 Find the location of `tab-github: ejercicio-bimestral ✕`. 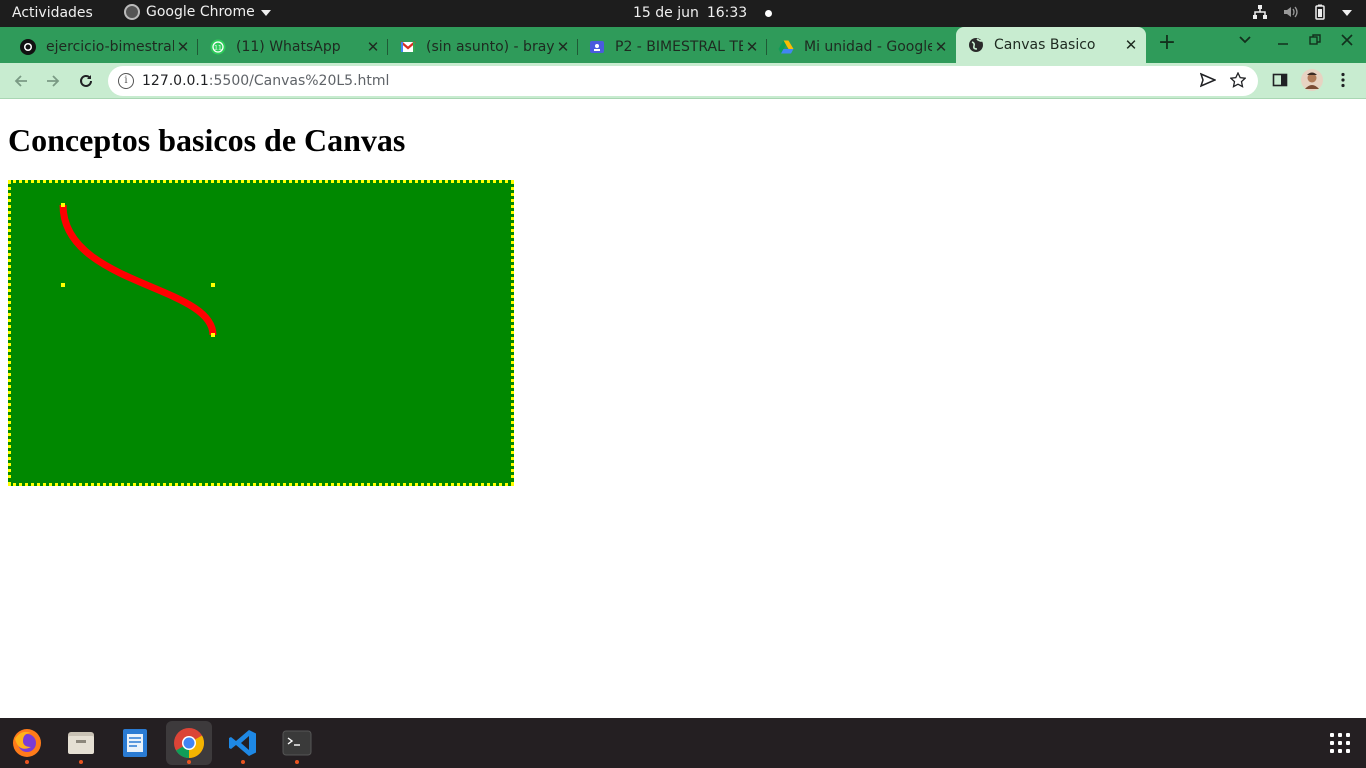

tab-github: ejercicio-bimestral ✕ is located at coordinates (99, 47).